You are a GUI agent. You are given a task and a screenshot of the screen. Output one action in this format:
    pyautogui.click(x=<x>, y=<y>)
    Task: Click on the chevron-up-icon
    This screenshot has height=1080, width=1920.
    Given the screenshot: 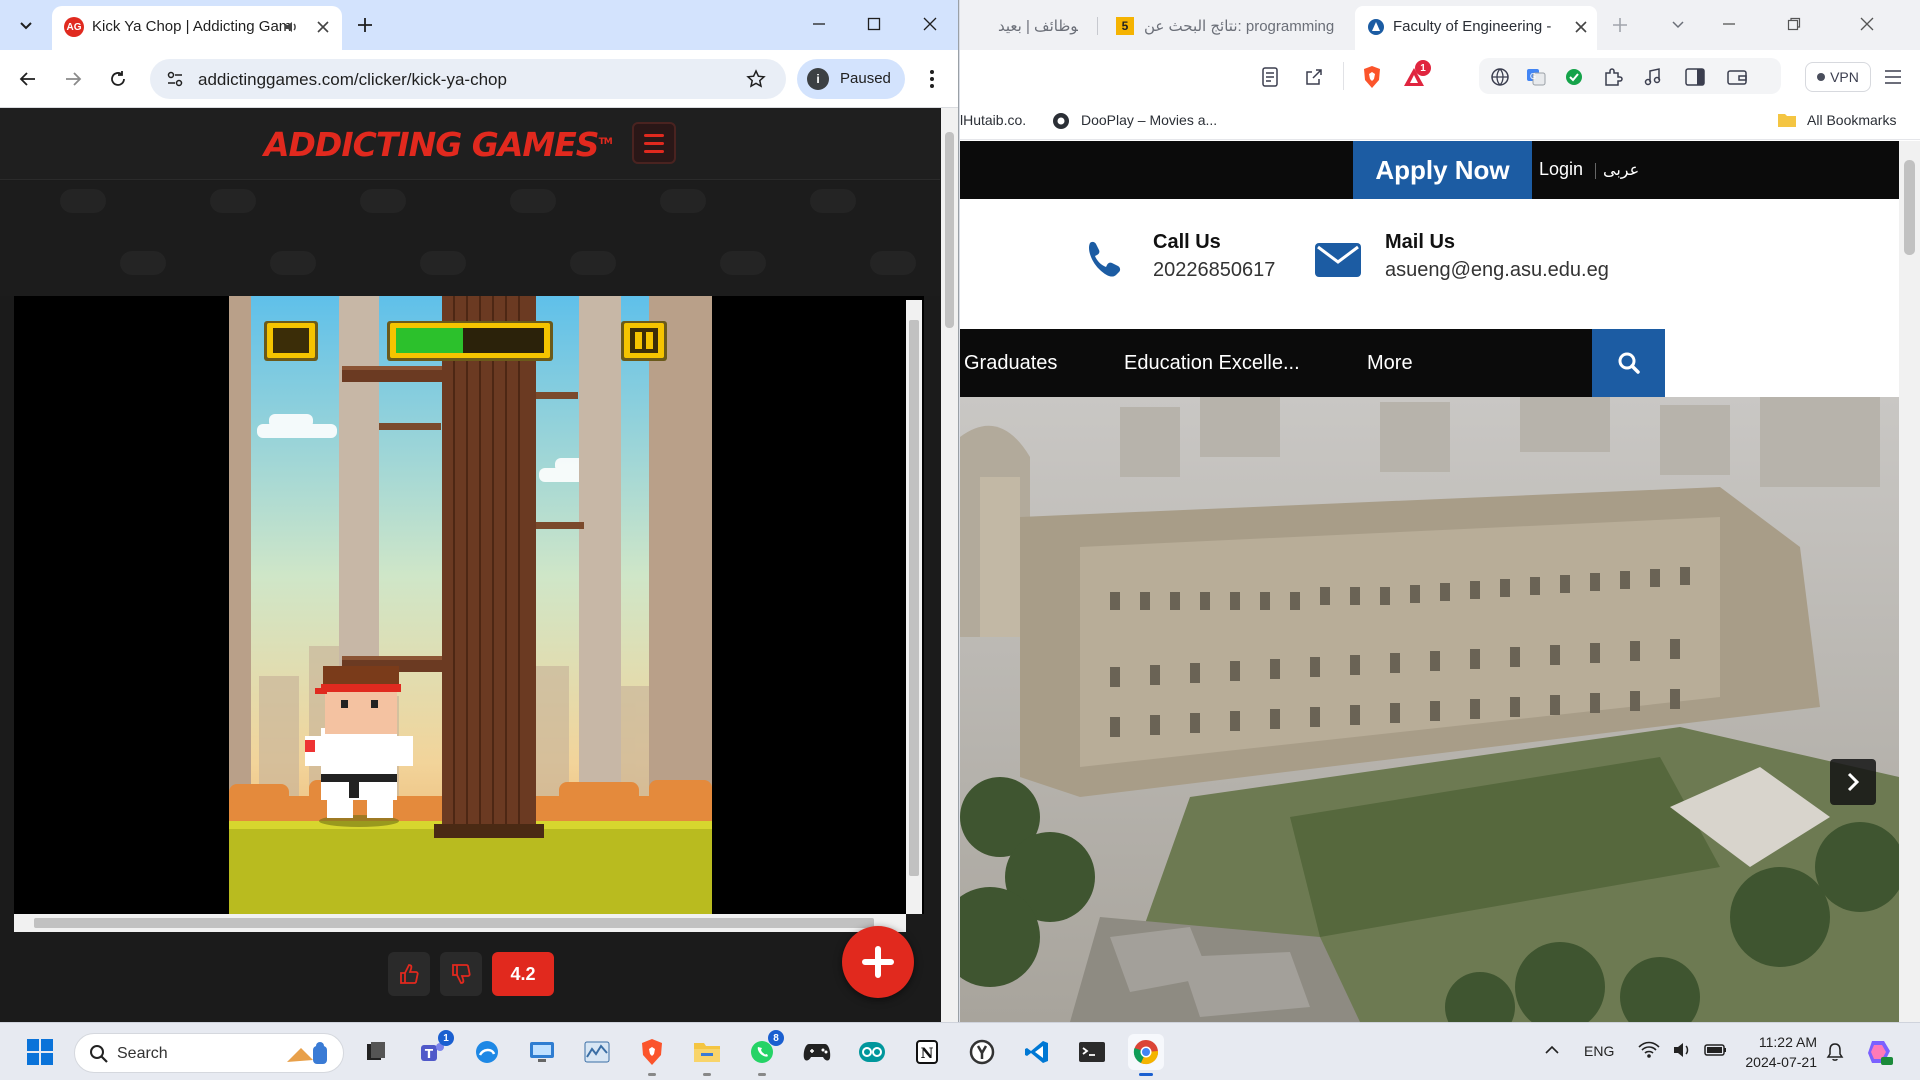 What is the action you would take?
    pyautogui.click(x=1552, y=1049)
    